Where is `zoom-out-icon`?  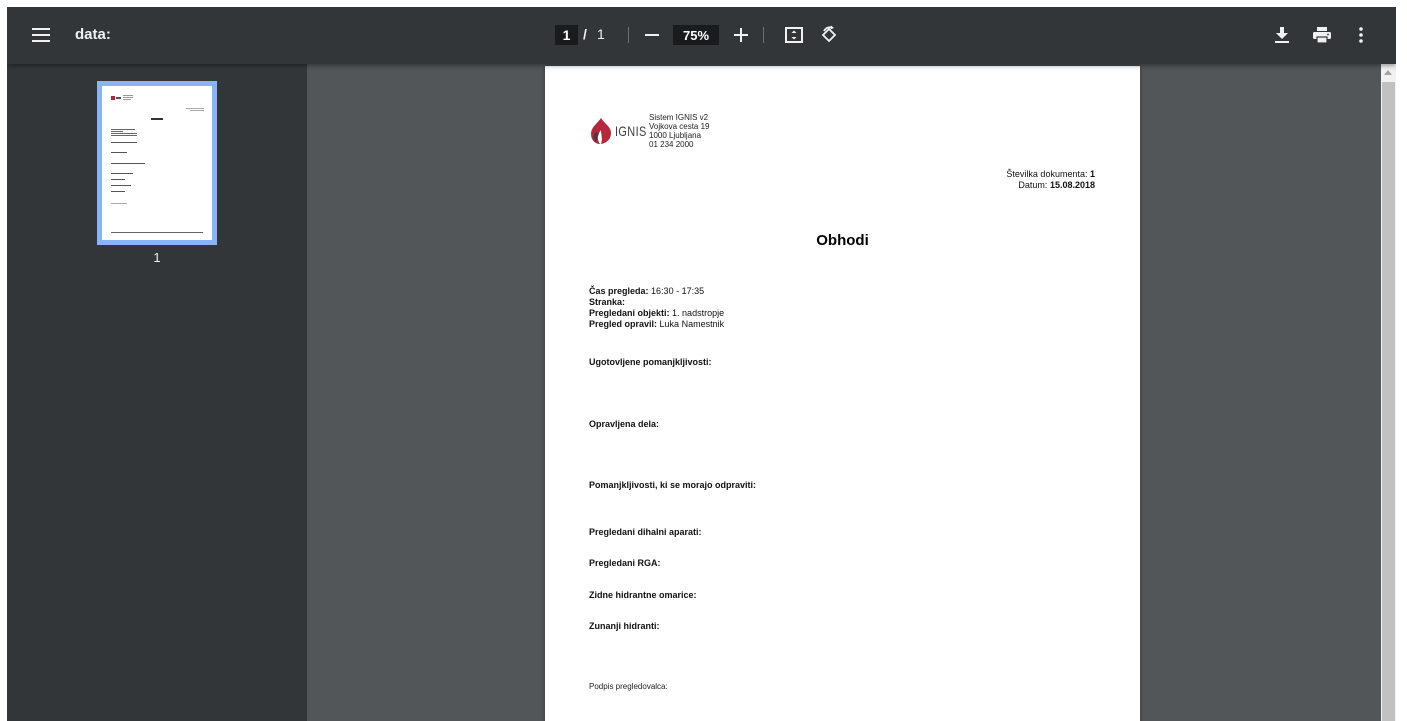
zoom-out-icon is located at coordinates (652, 35).